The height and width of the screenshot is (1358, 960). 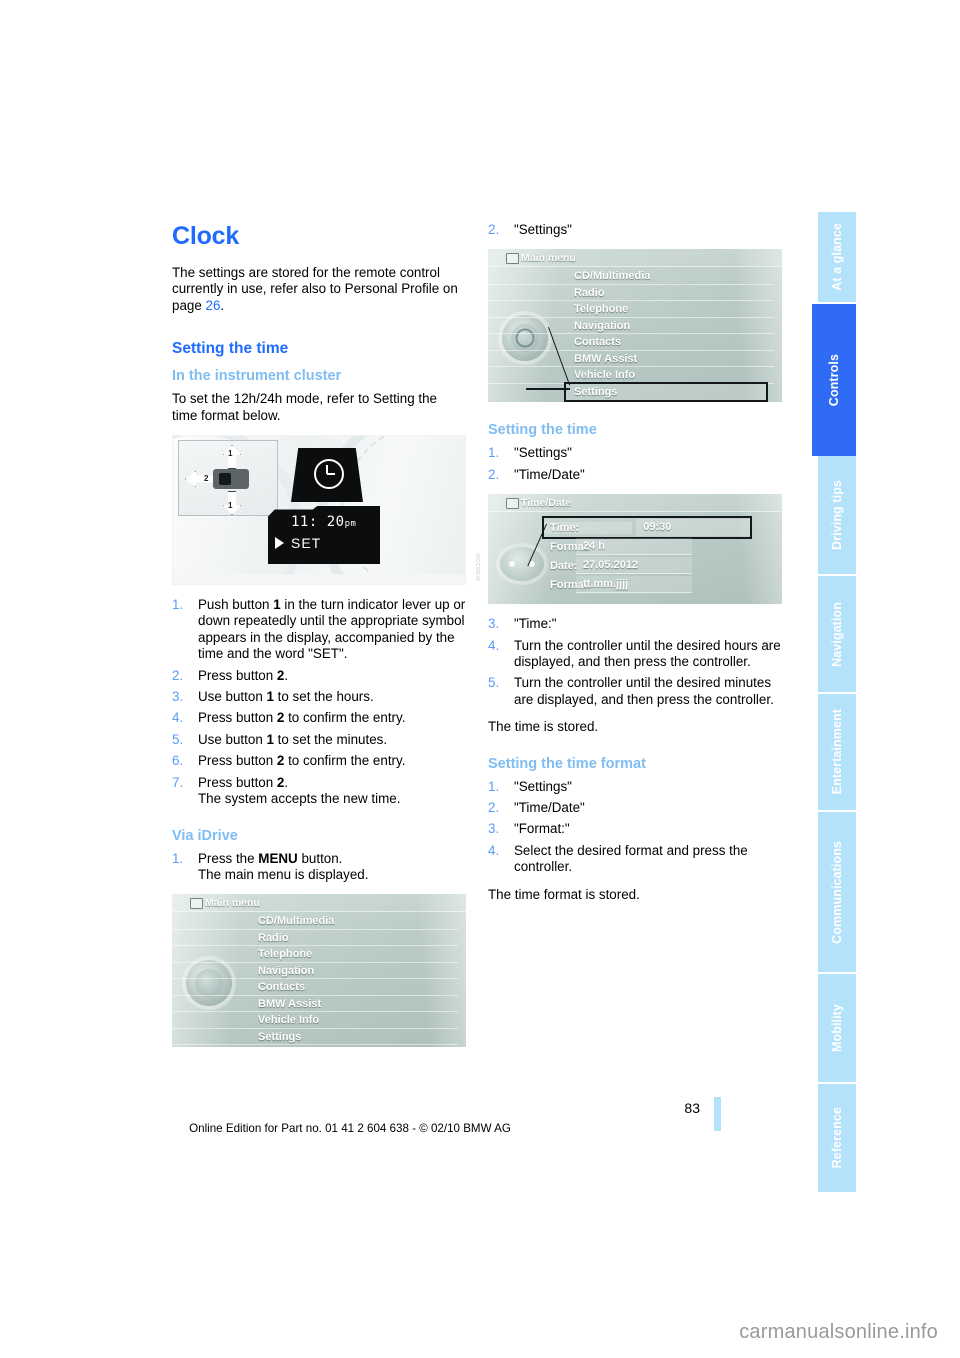 I want to click on time-date-row-value: 09:30, so click(x=693, y=528).